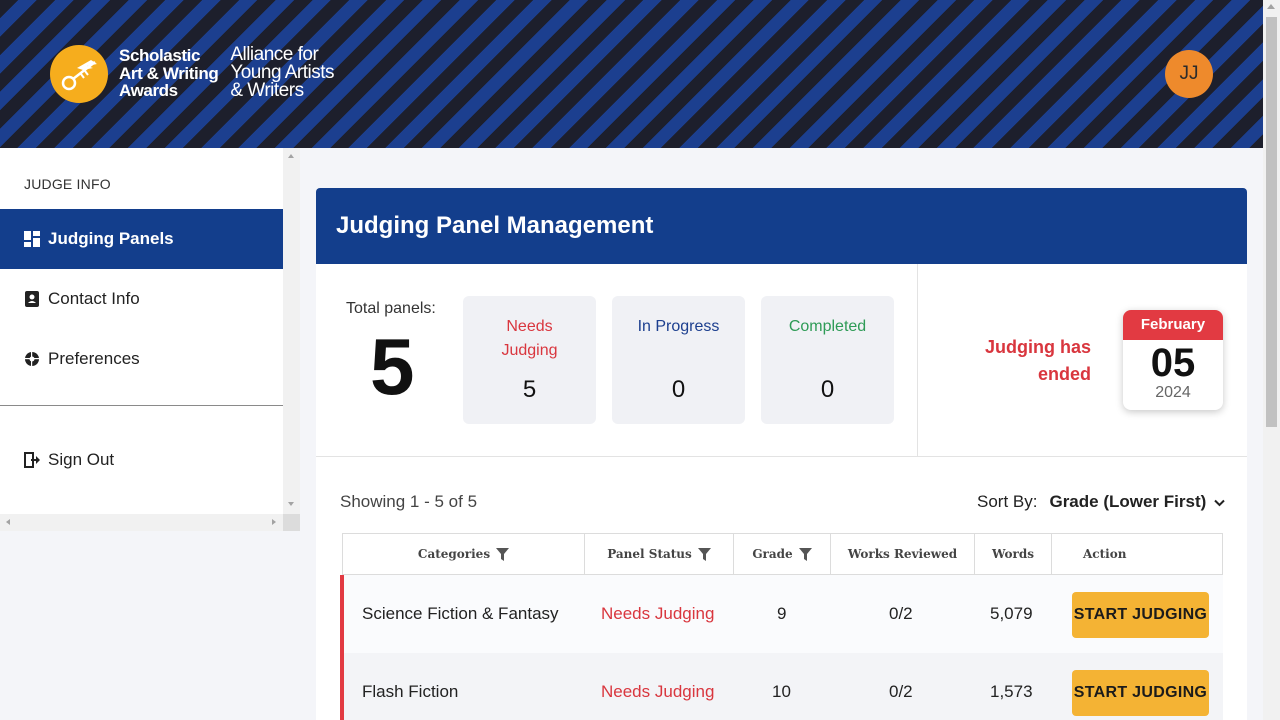  What do you see at coordinates (1189, 74) in the screenshot?
I see `user-avatar: JJ` at bounding box center [1189, 74].